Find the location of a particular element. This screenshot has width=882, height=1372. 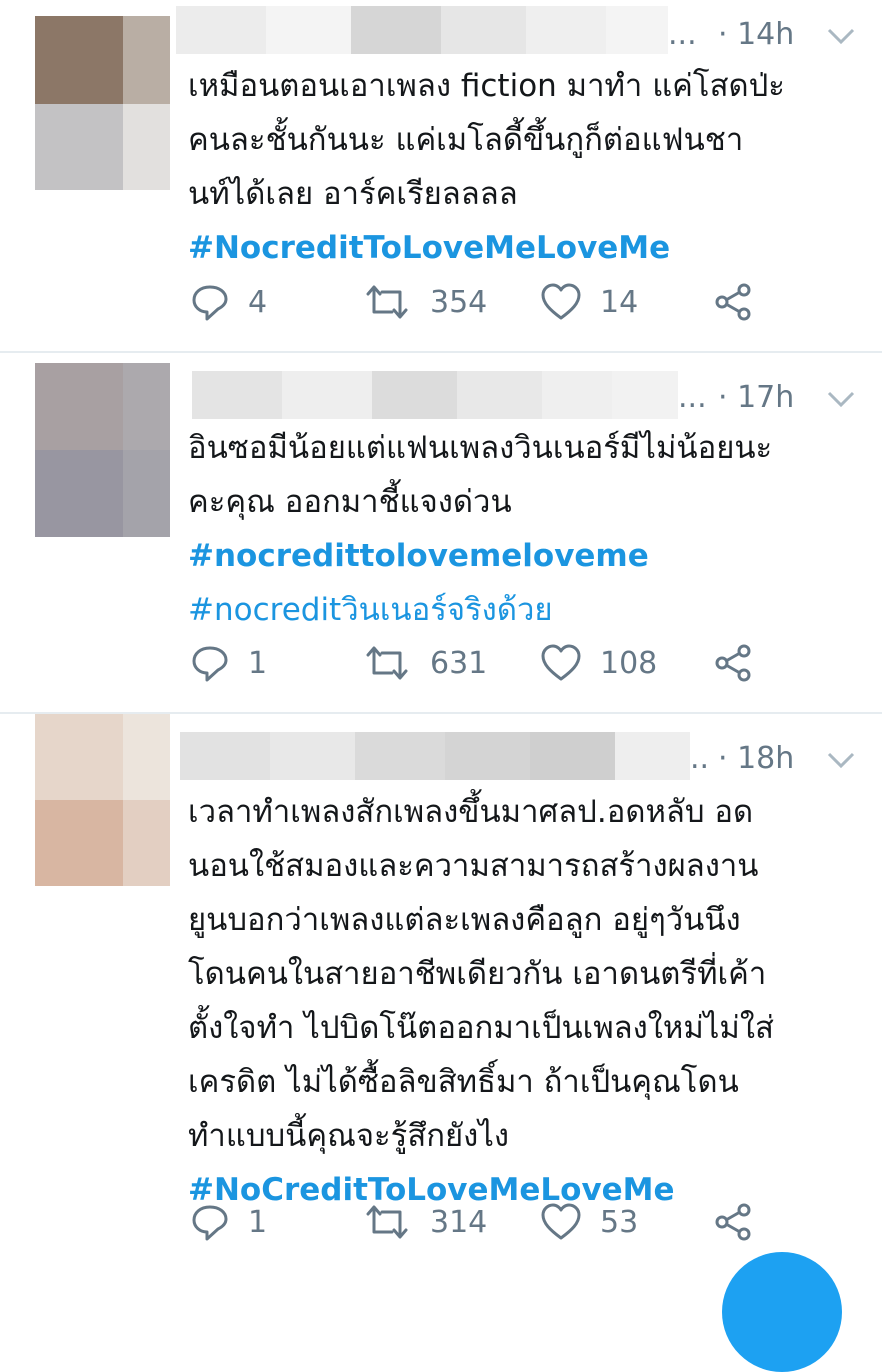

text-line: ทำแบบนี้คุณจะรู้สึกยังไง is located at coordinates (349, 1136).